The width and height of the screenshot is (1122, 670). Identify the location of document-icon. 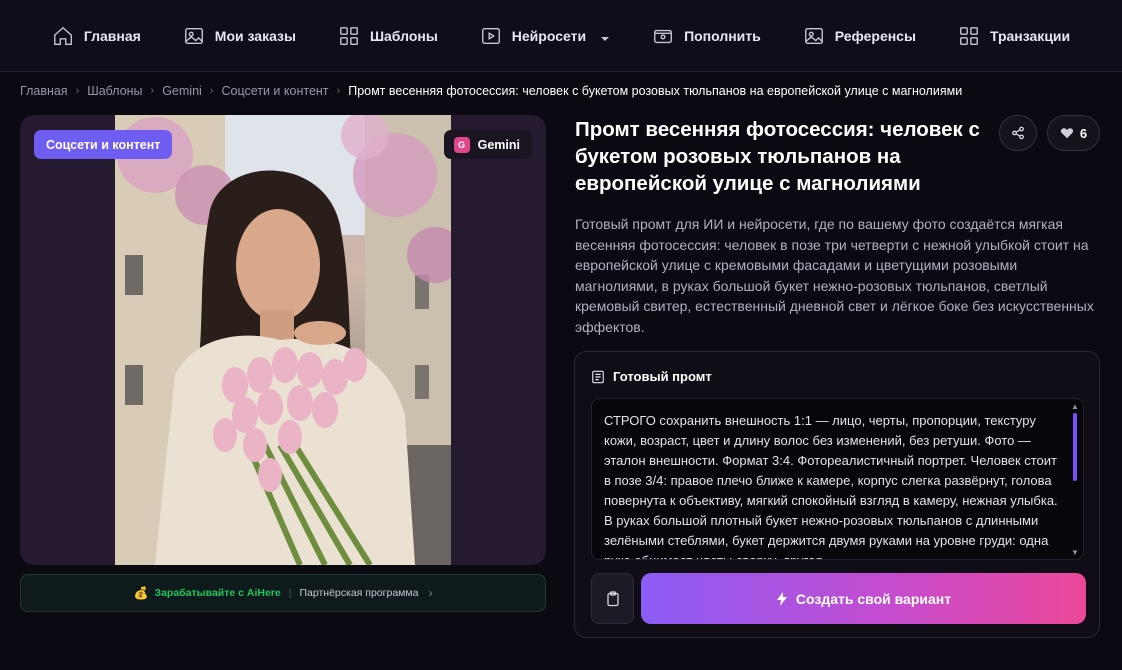
(598, 376).